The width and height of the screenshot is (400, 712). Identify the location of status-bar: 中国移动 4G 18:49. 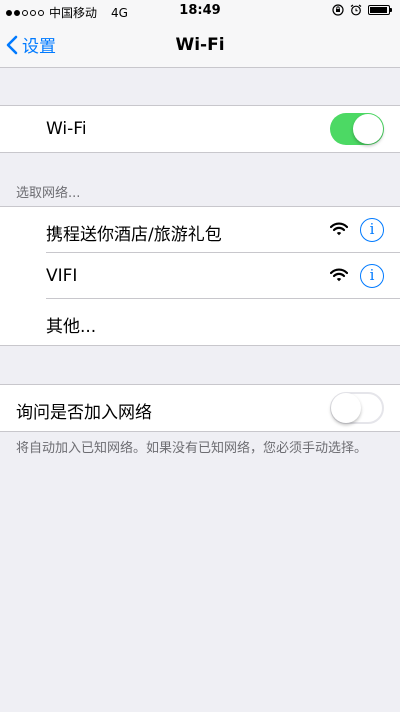
(200, 12).